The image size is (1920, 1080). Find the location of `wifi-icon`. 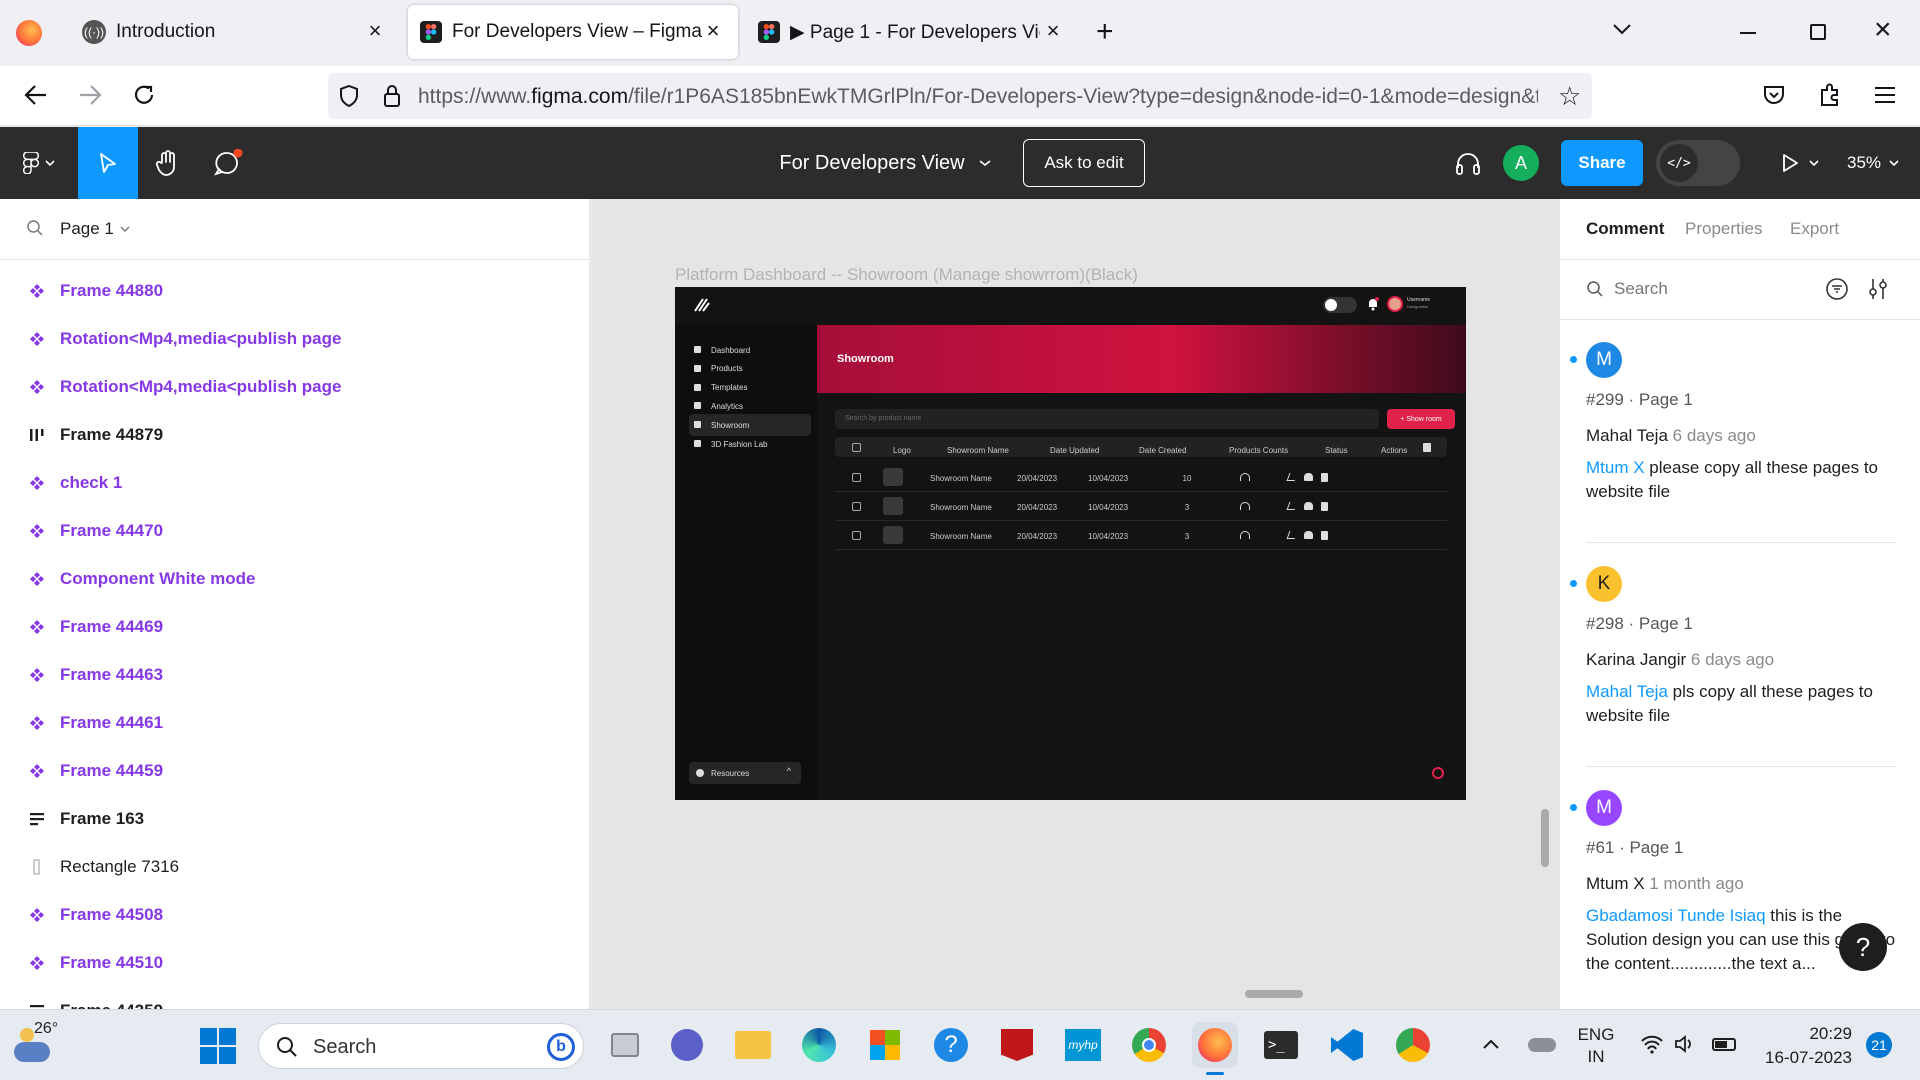

wifi-icon is located at coordinates (1652, 1044).